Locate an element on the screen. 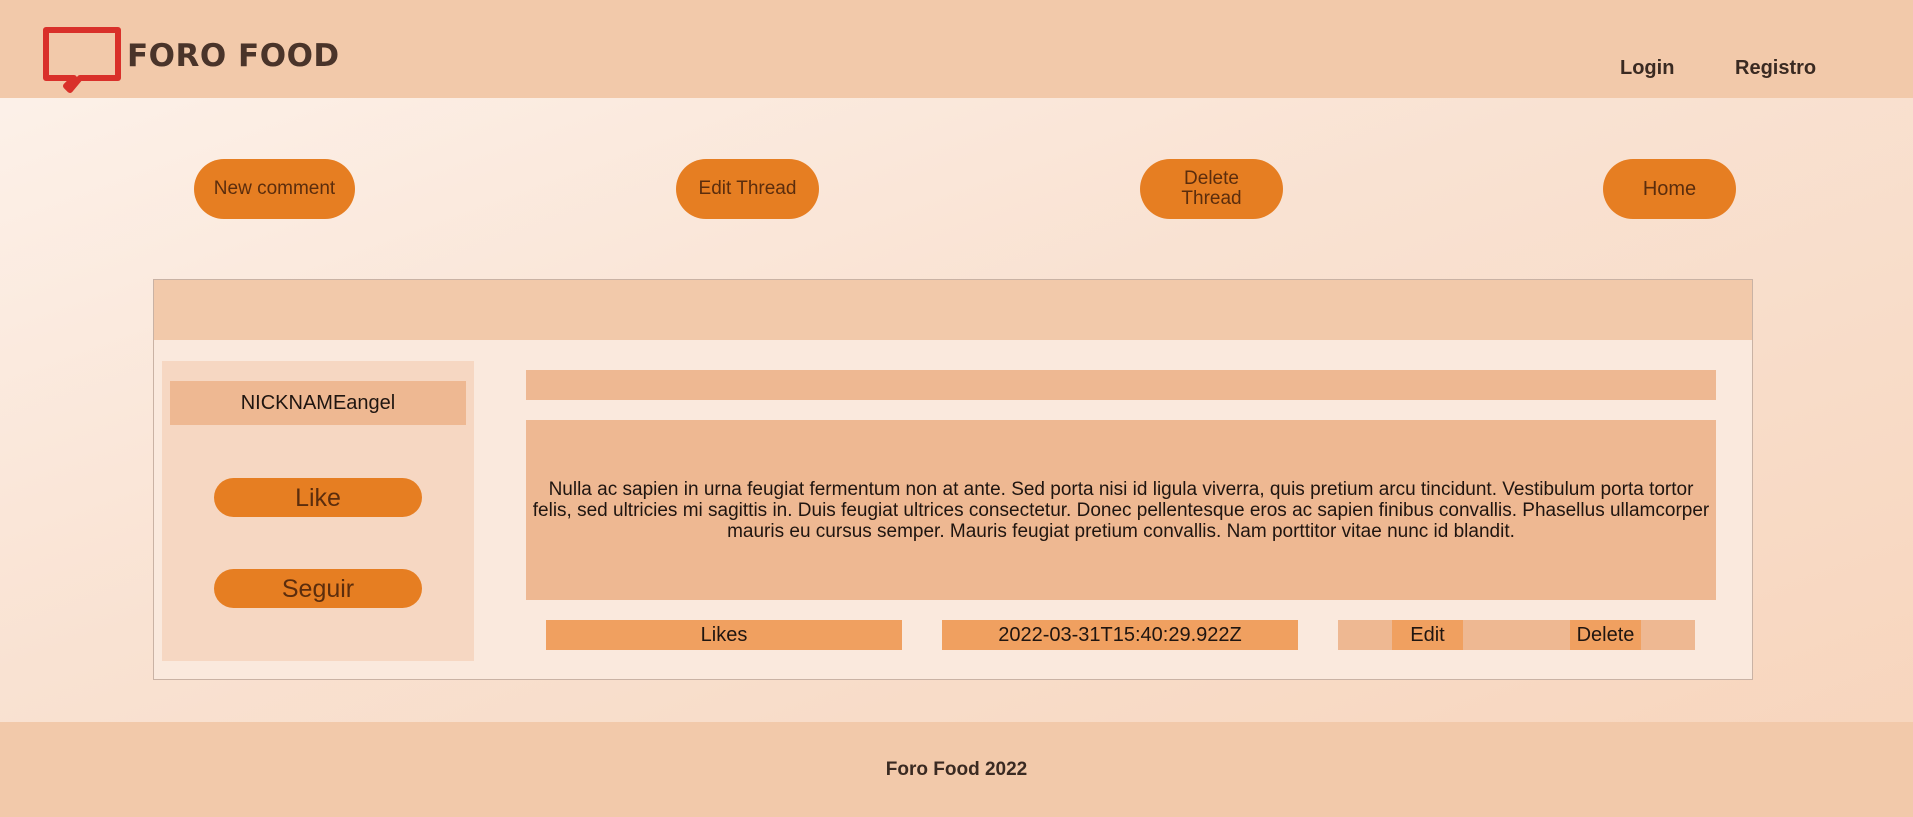  follow-button: Seguir is located at coordinates (318, 588).